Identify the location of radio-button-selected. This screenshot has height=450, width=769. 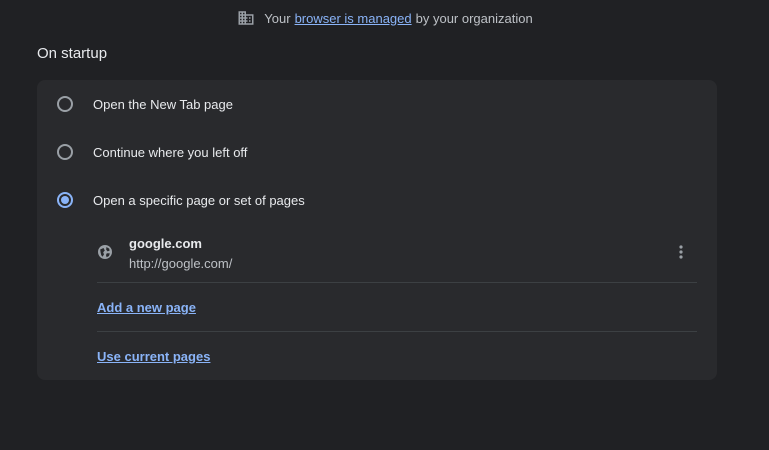
(65, 200).